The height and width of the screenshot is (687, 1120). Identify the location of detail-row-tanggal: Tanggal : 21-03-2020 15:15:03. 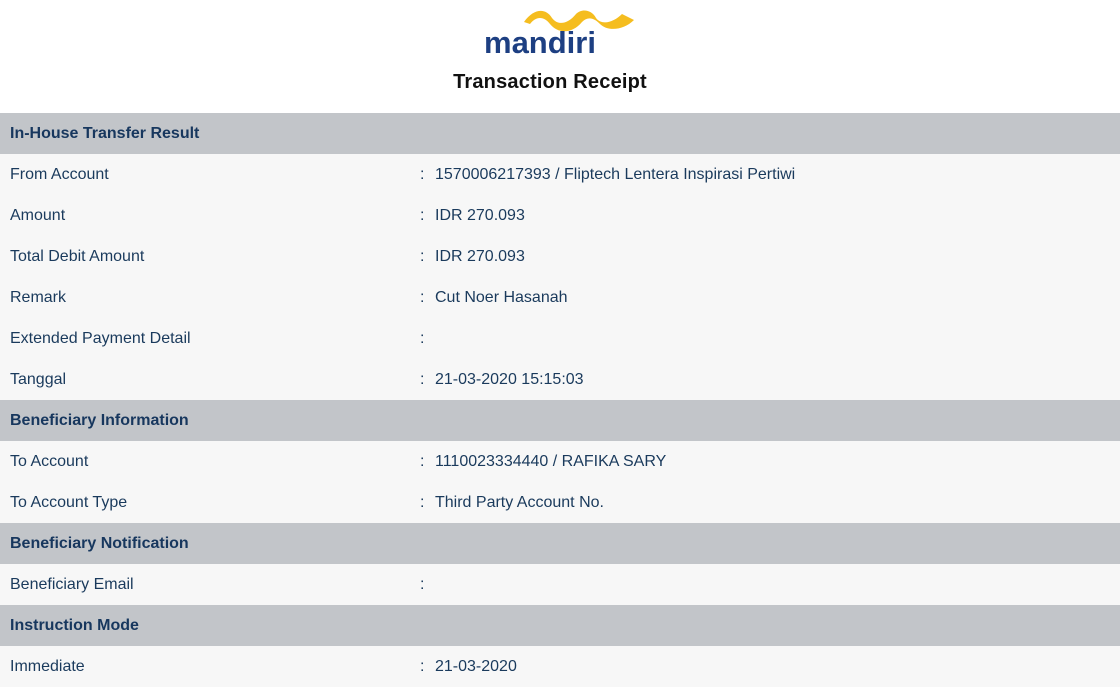
(560, 379).